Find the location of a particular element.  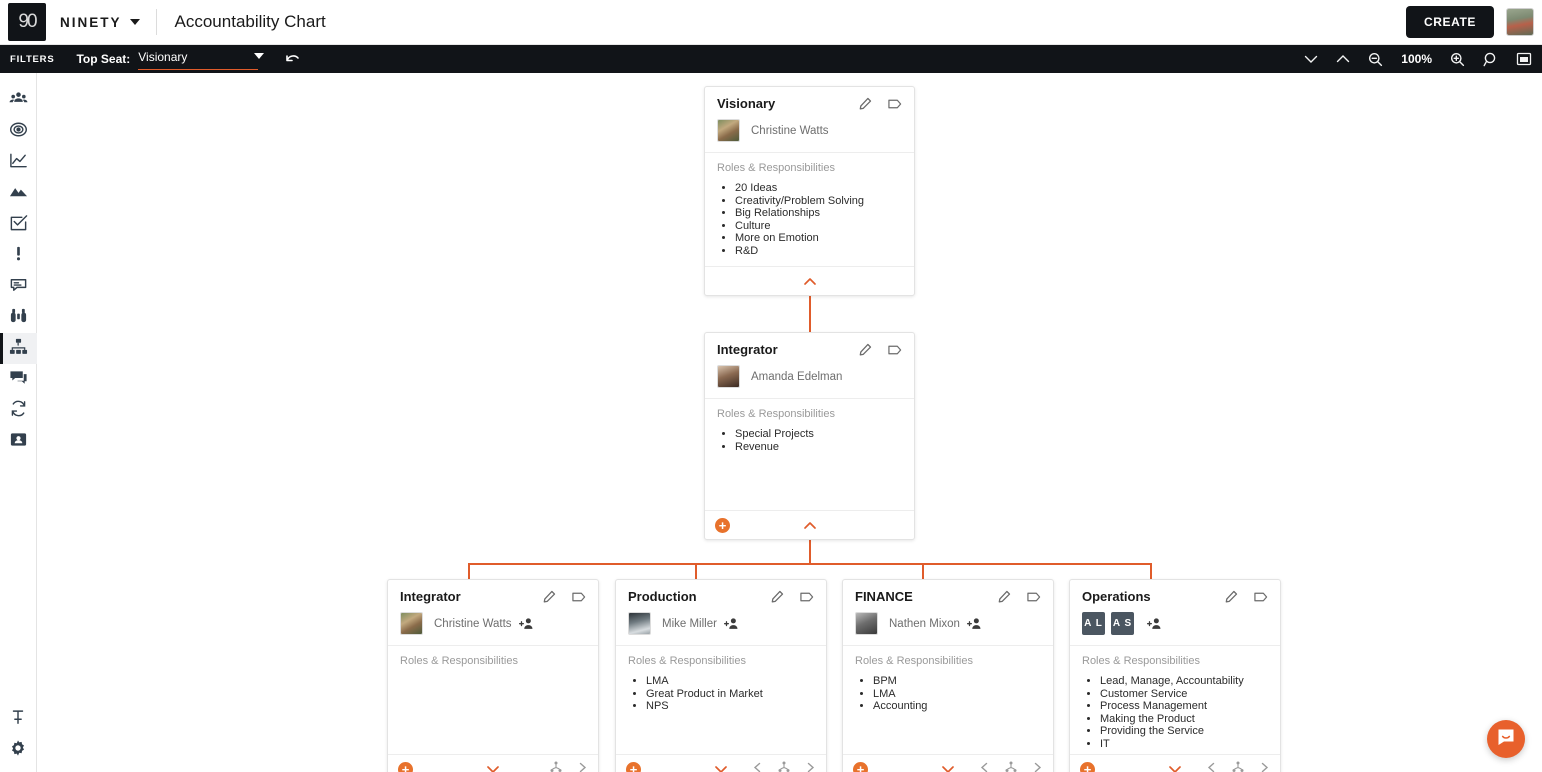

responsibility-item: 20 Ideas is located at coordinates (818, 188).